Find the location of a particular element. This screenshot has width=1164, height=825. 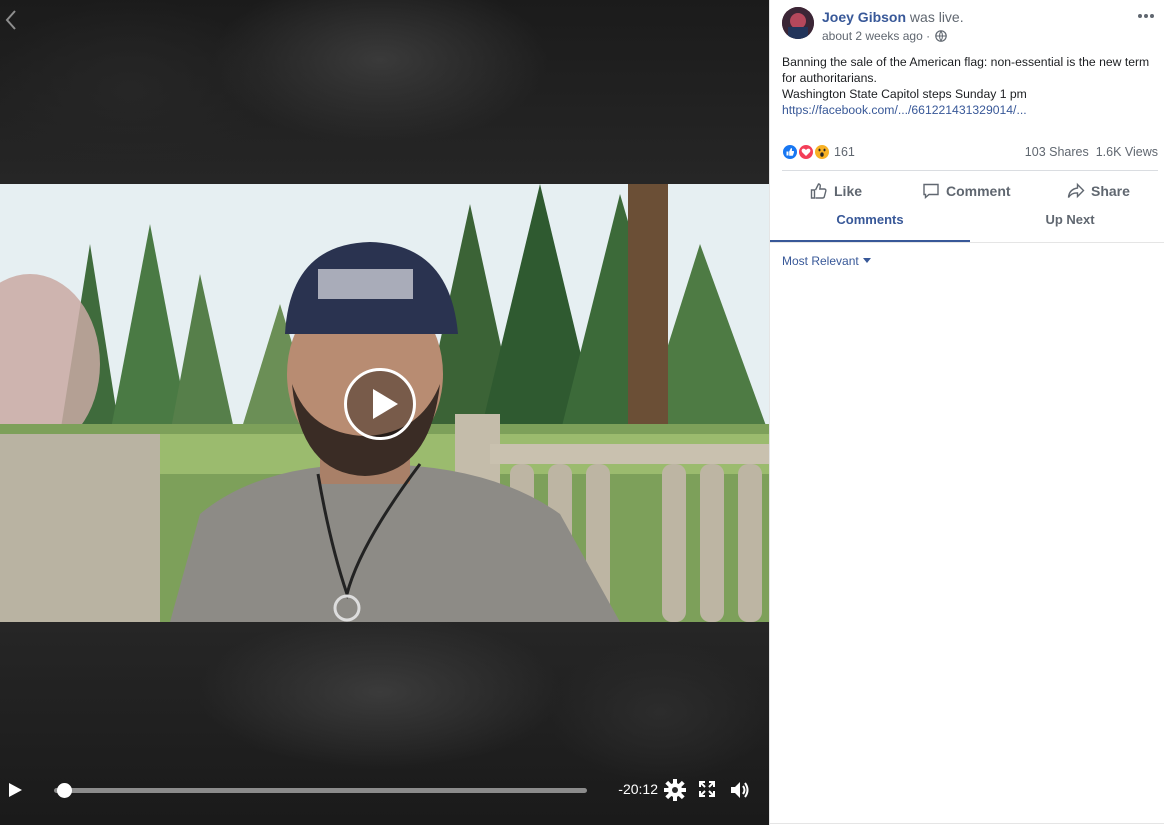

more-dots-icon is located at coordinates (1147, 16).